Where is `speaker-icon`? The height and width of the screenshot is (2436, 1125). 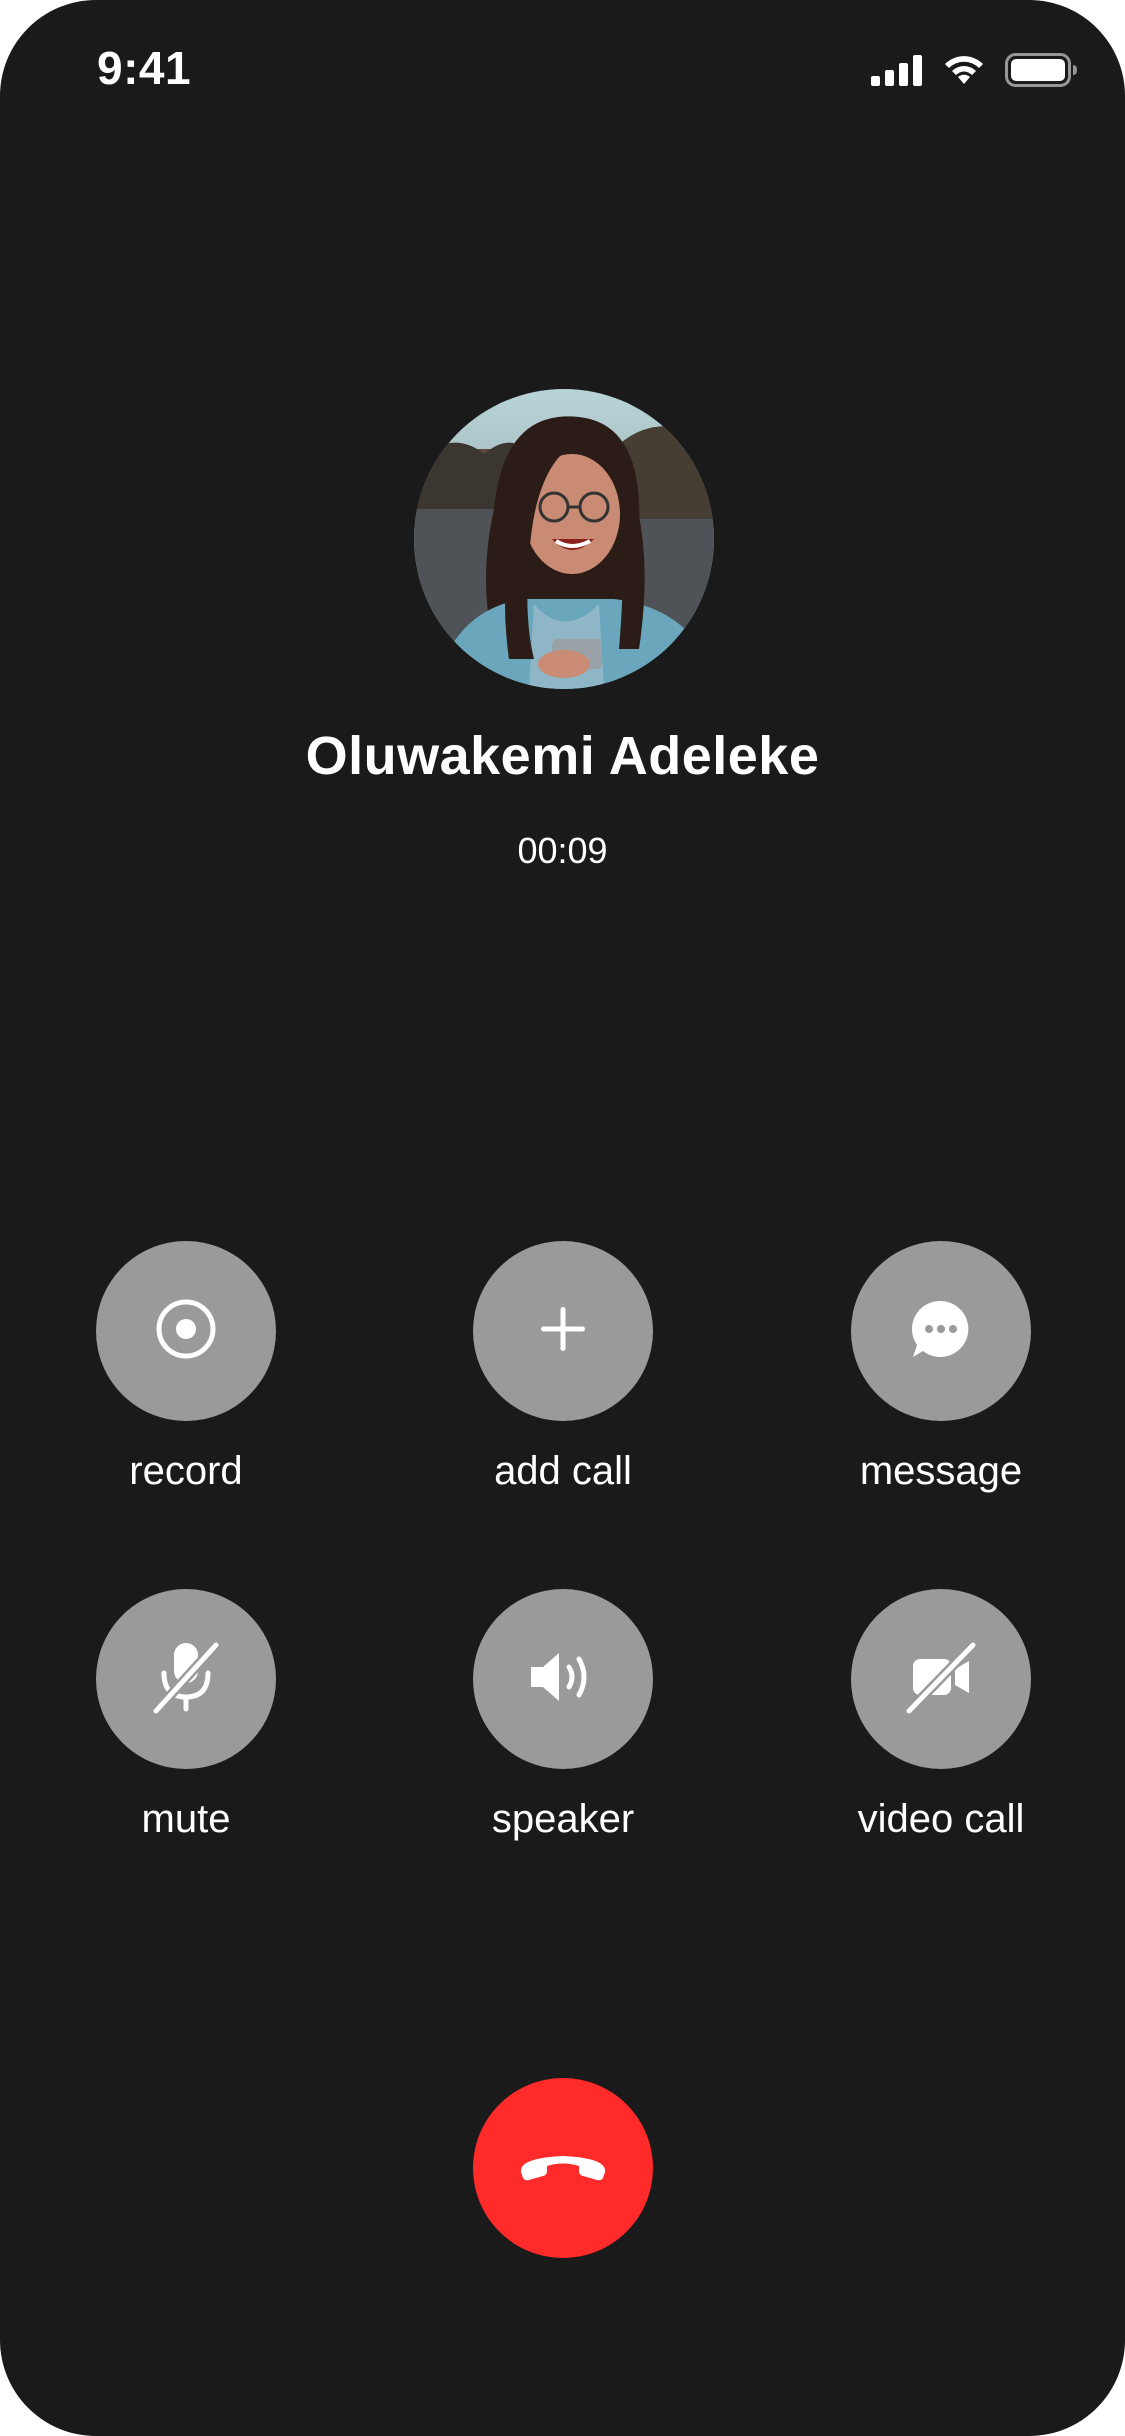
speaker-icon is located at coordinates (563, 1679).